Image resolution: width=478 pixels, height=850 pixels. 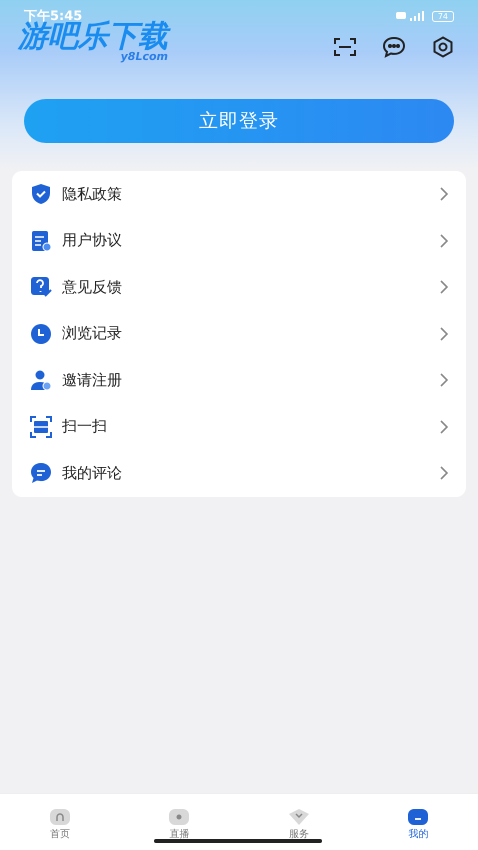 What do you see at coordinates (394, 47) in the screenshot?
I see `message-icon` at bounding box center [394, 47].